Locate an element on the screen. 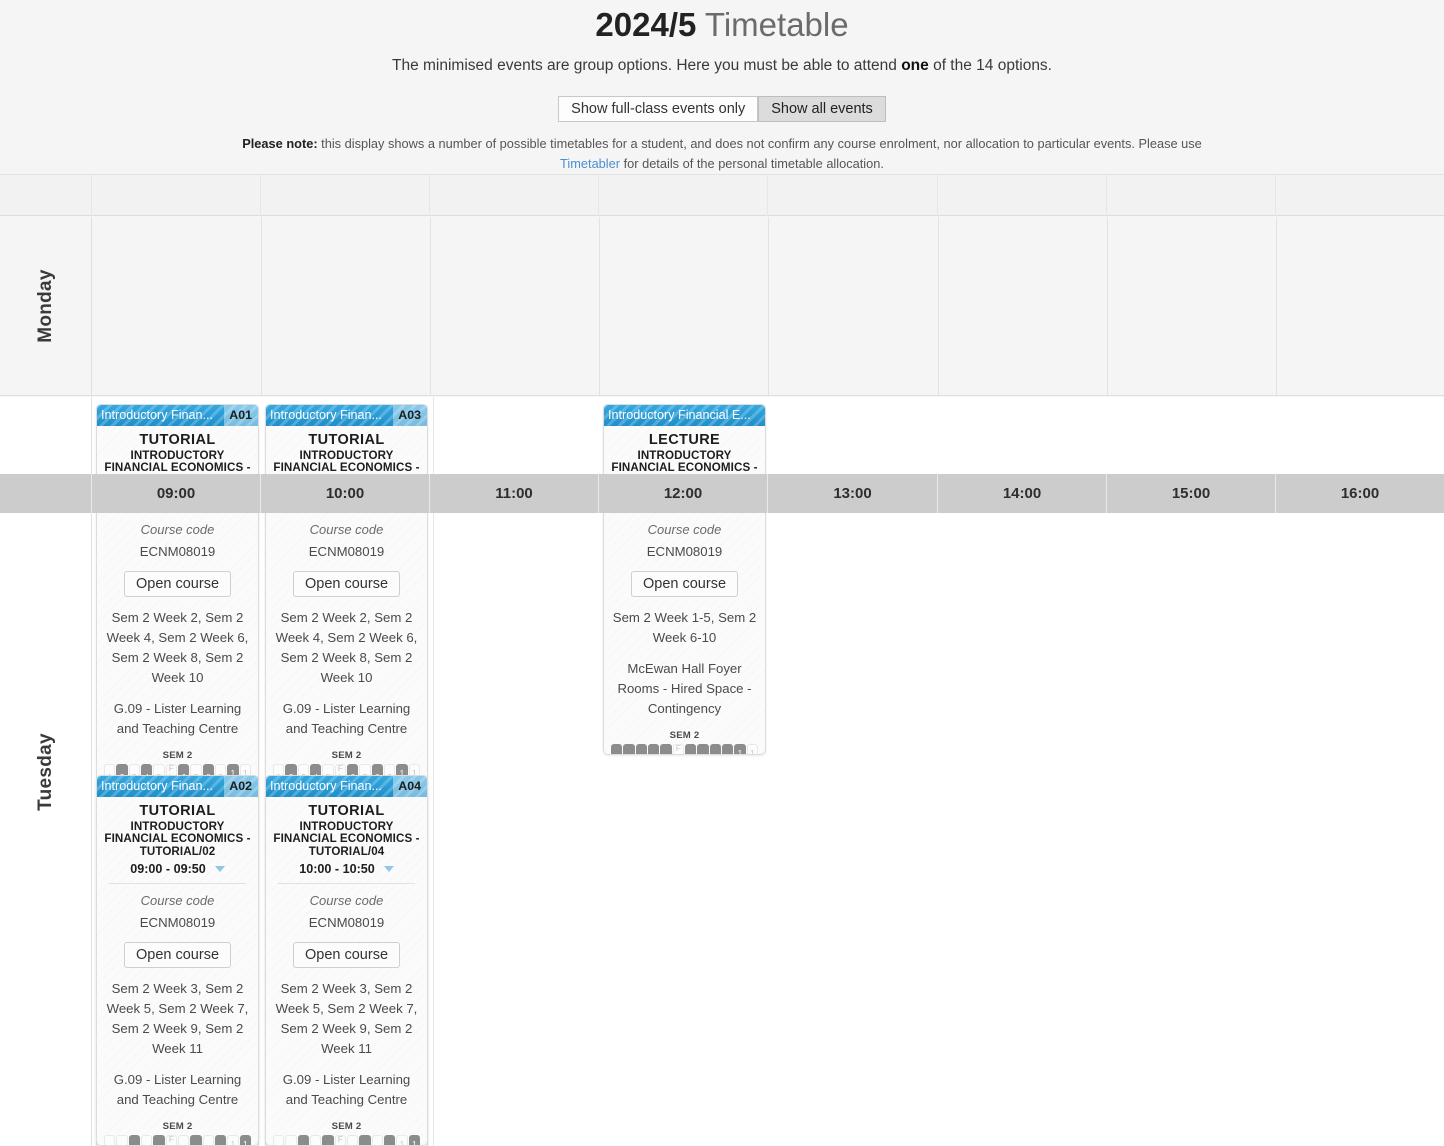 This screenshot has width=1444, height=1146. event-card-header: Introductory Finan... A02 is located at coordinates (177, 786).